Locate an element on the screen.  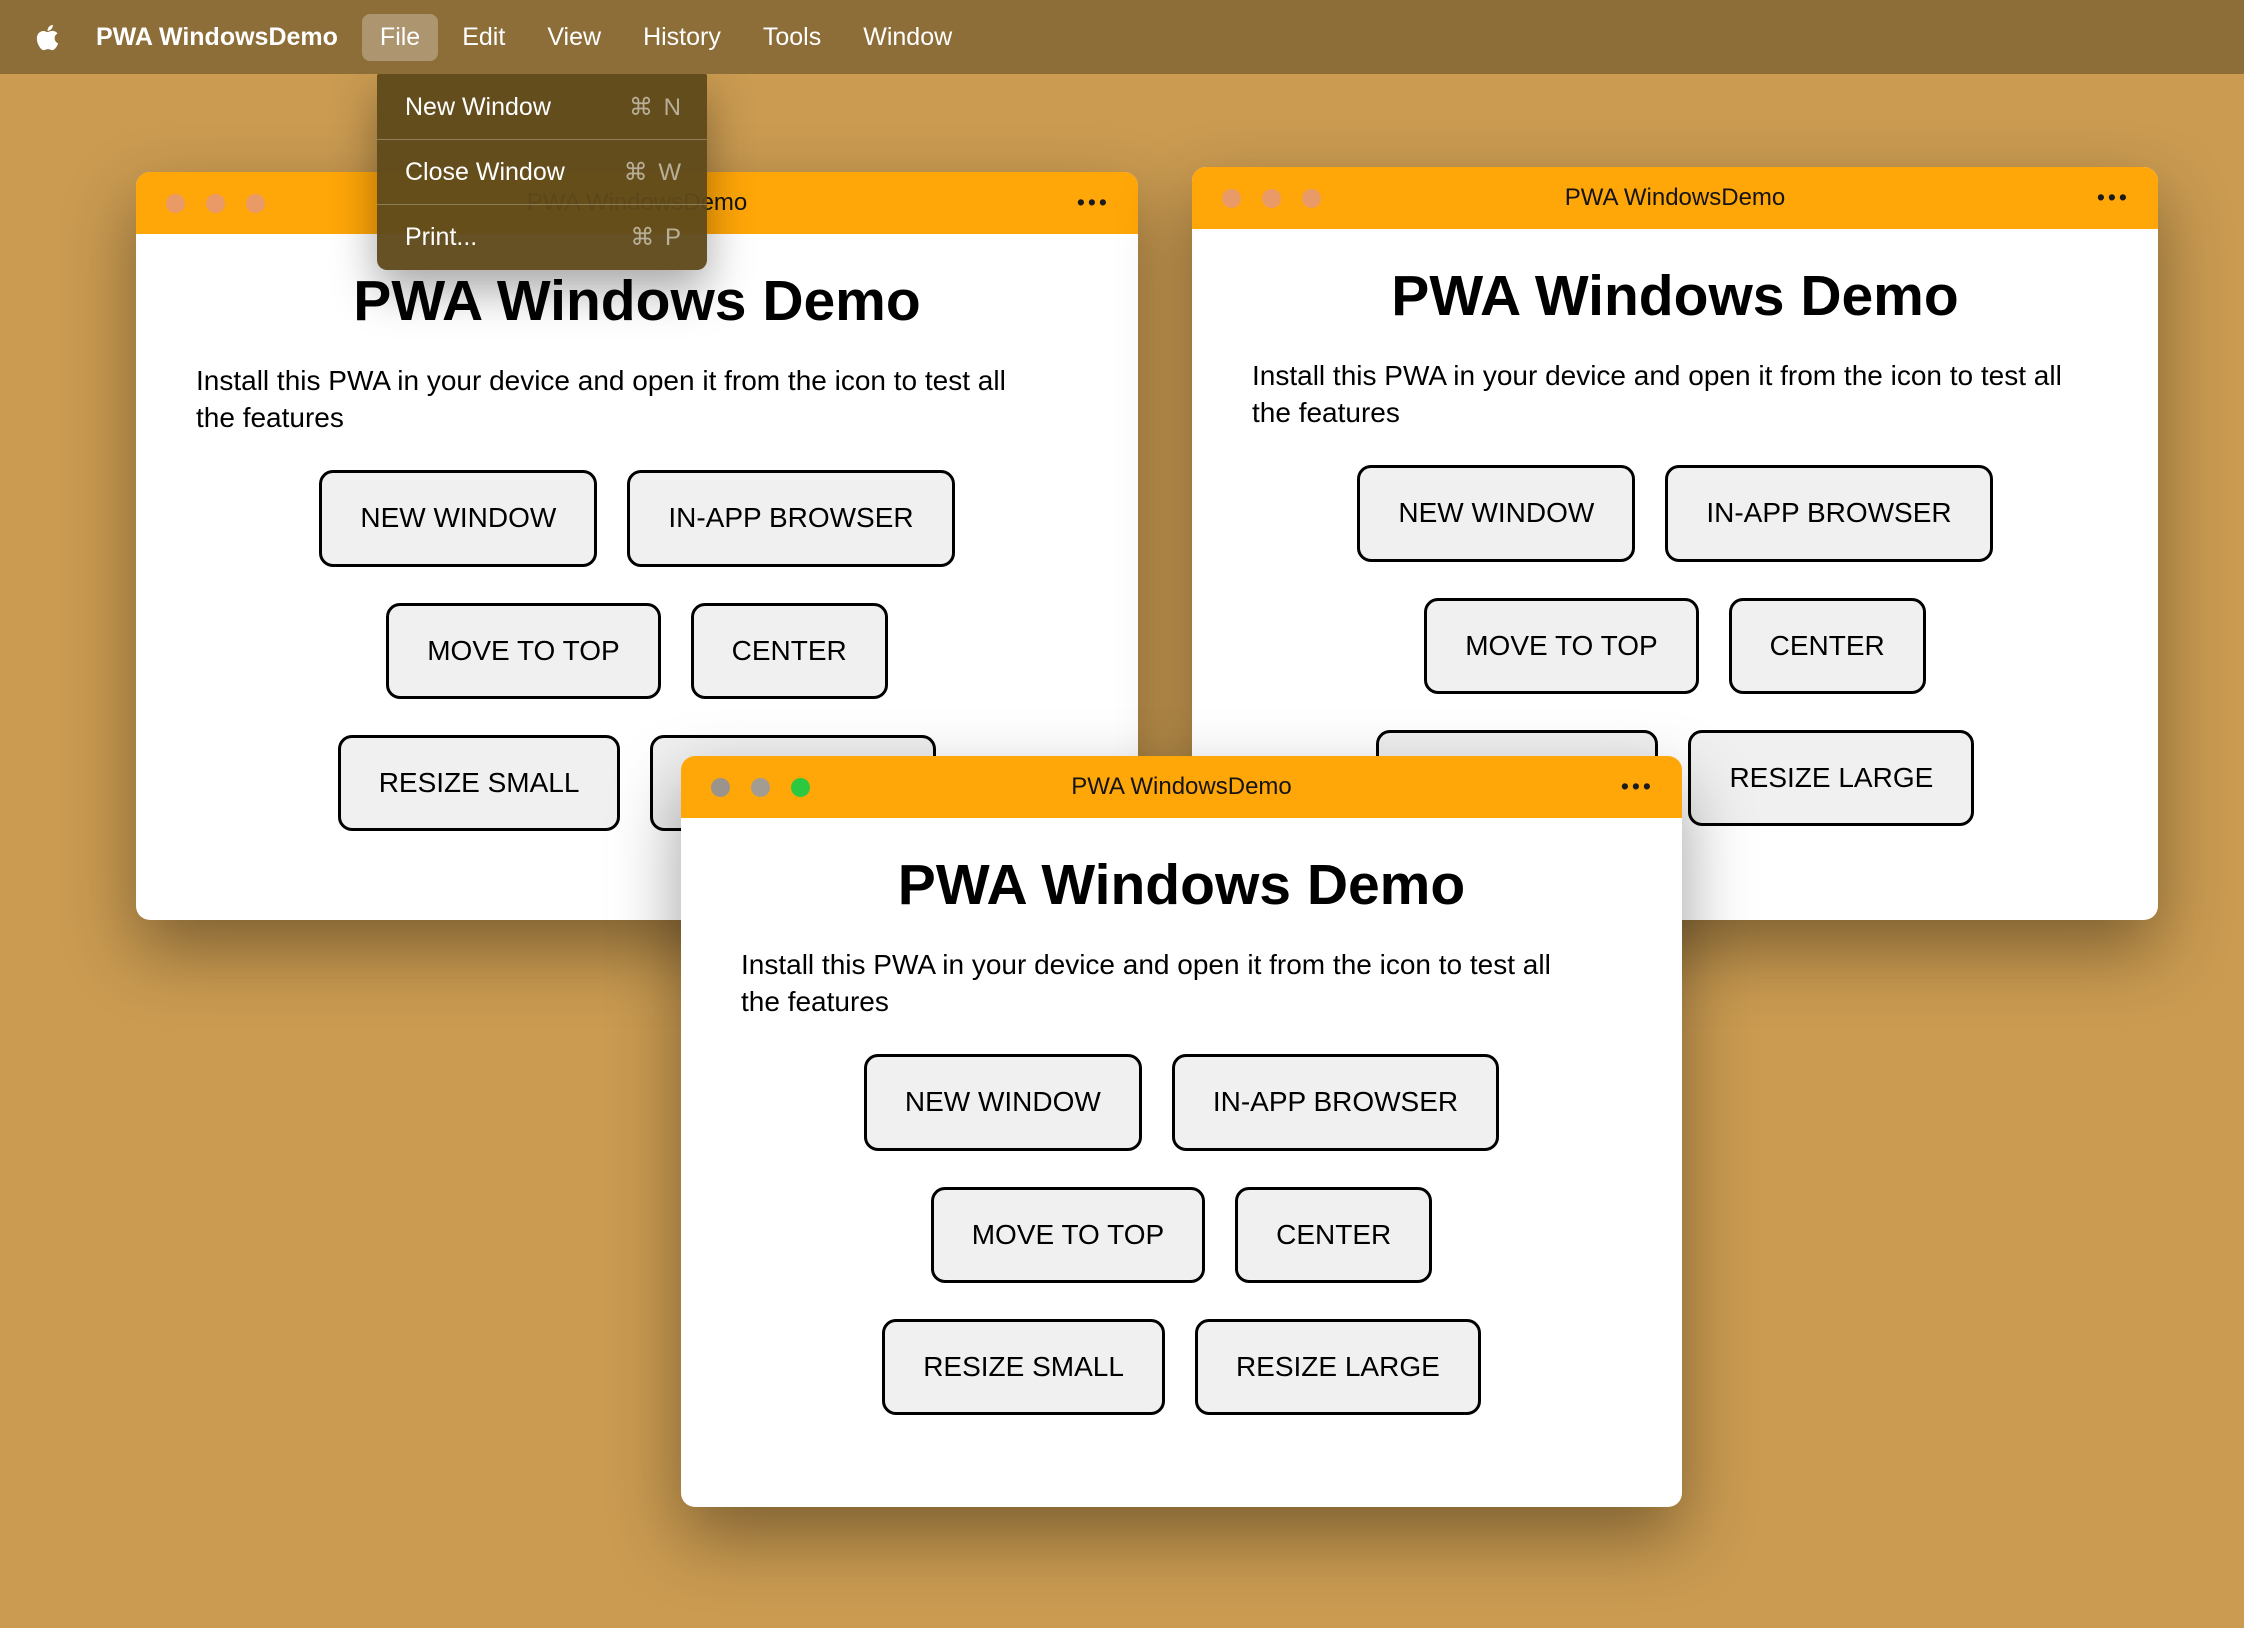
menubar-item-edit: Edit is located at coordinates (483, 37).